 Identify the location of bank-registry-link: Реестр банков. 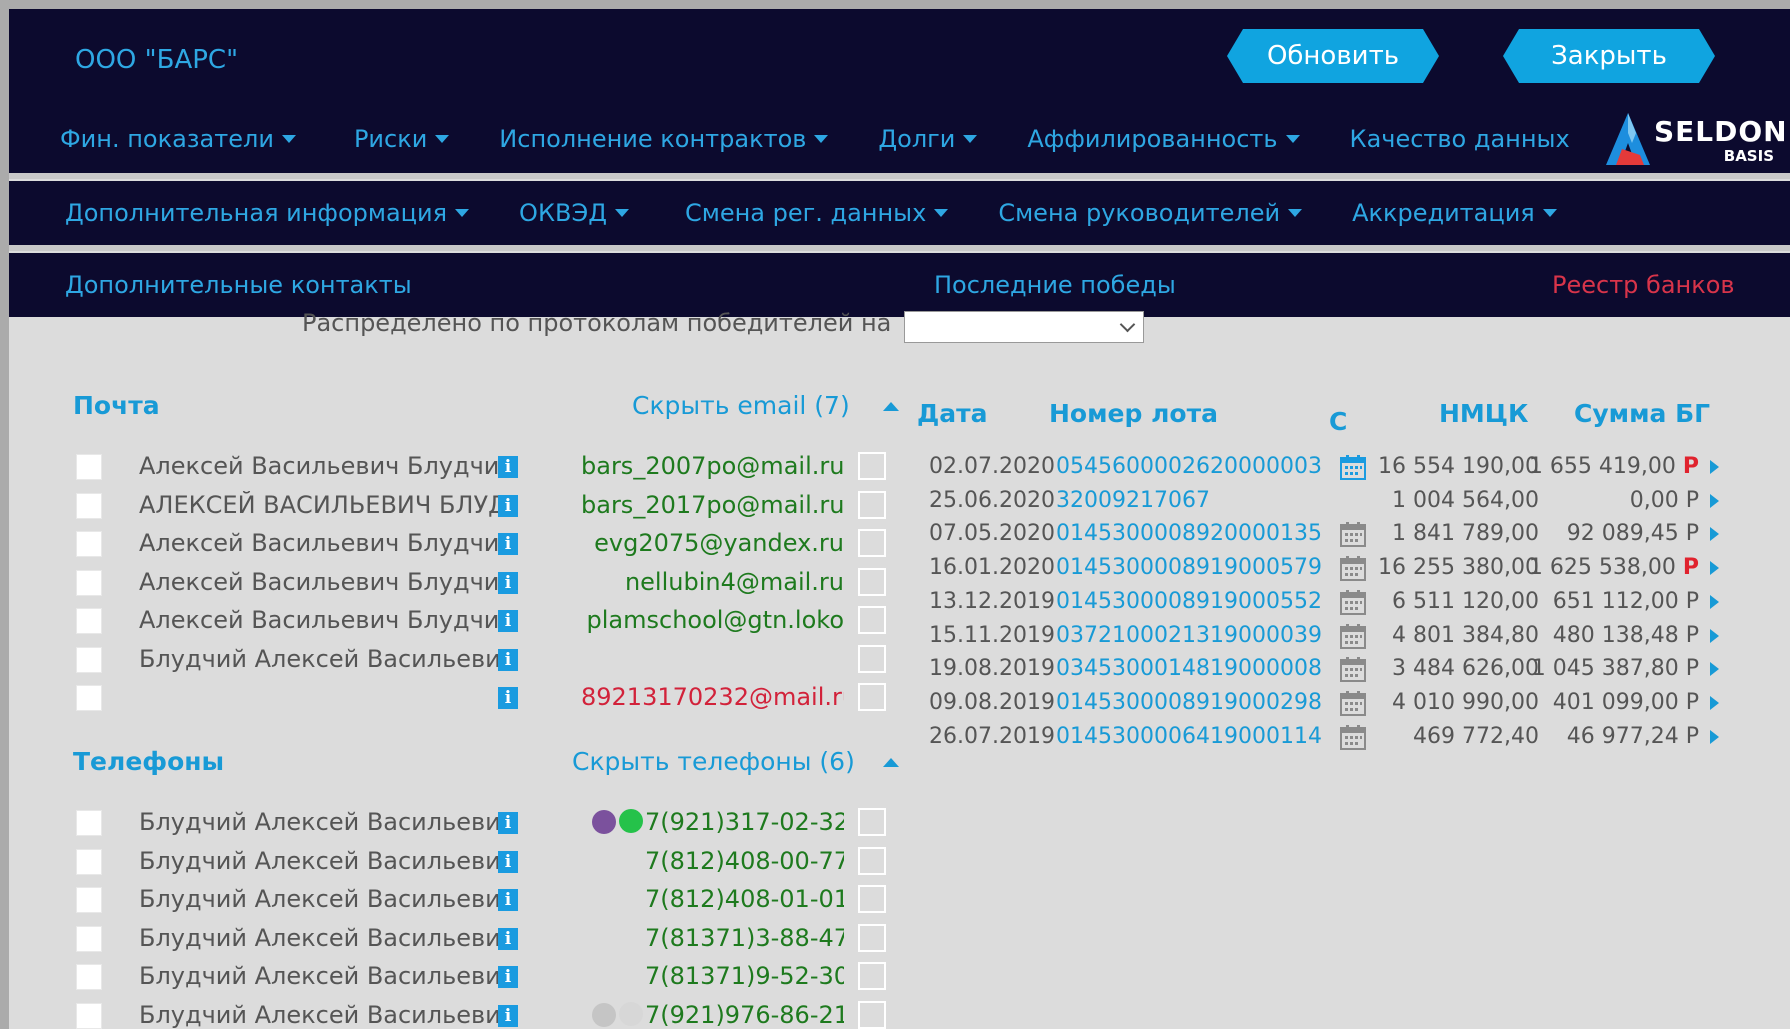
(1643, 285).